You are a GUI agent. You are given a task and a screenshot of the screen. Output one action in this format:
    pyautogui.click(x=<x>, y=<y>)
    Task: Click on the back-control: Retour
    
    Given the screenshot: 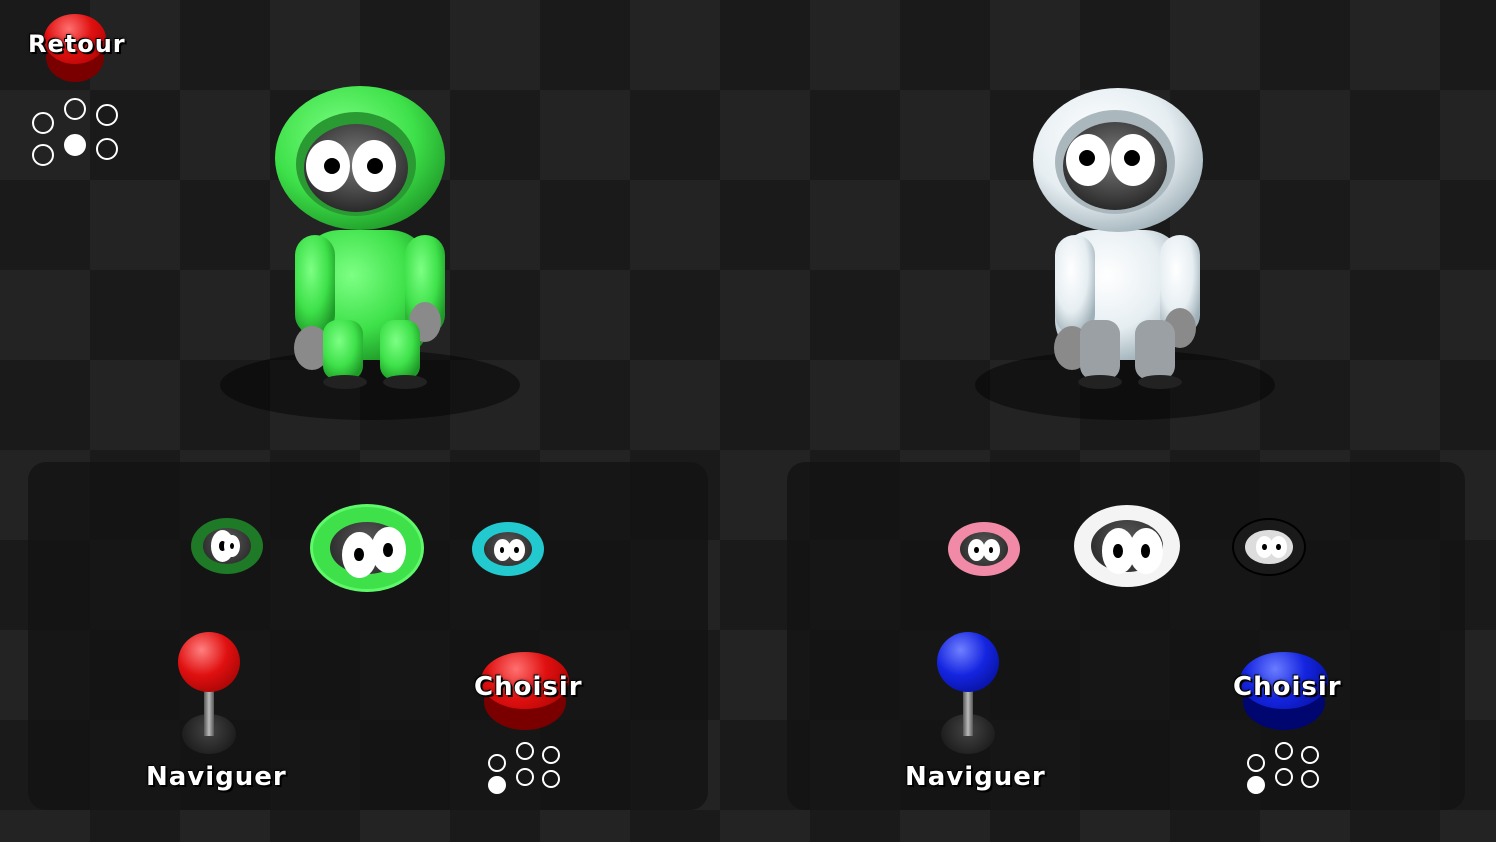 What is the action you would take?
    pyautogui.click(x=76, y=90)
    